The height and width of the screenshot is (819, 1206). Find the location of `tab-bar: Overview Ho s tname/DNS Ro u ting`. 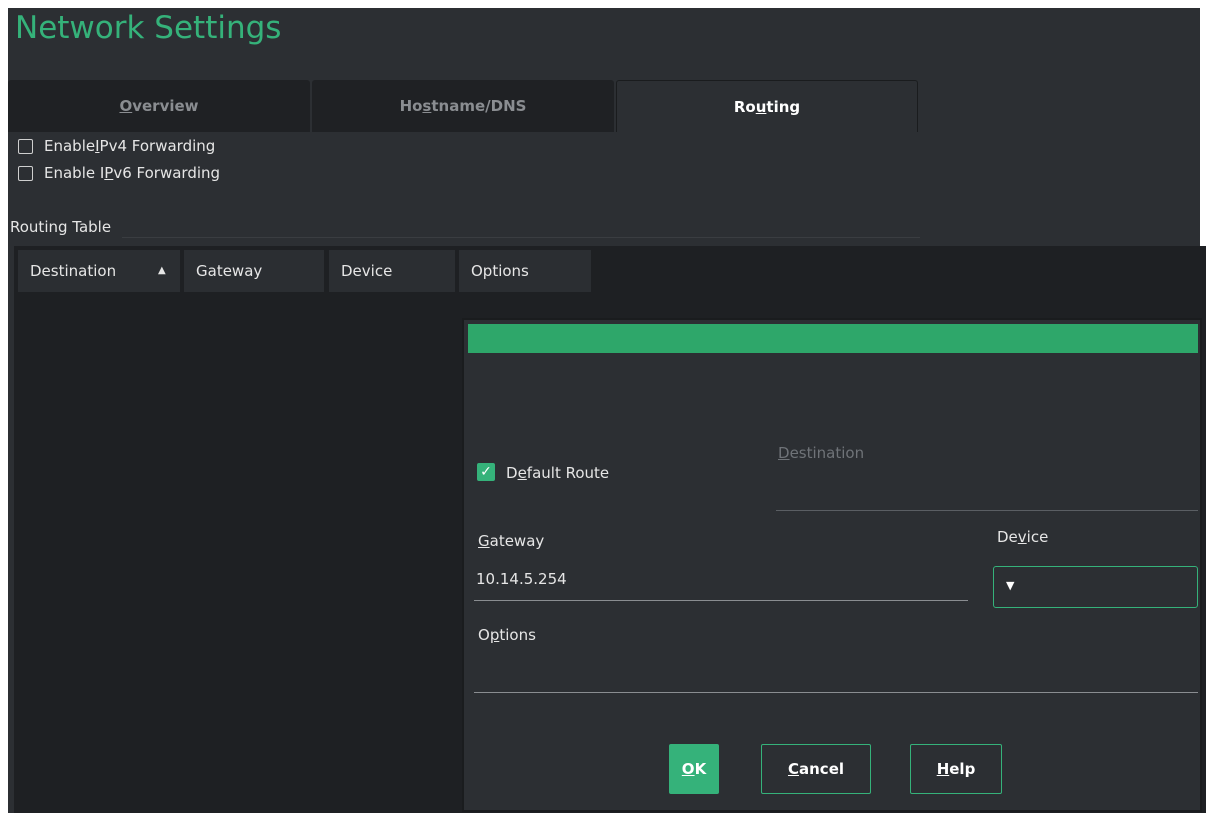

tab-bar: Overview Ho s tname/DNS Ro u ting is located at coordinates (464, 106).